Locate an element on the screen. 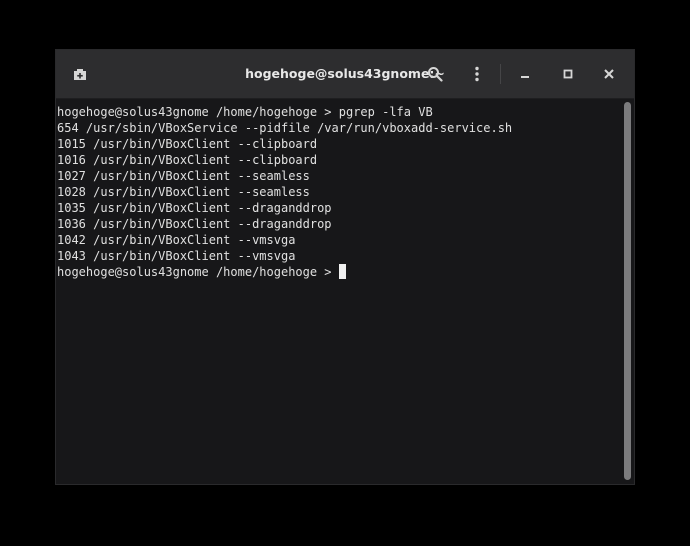 This screenshot has height=546, width=690. close-button is located at coordinates (609, 74).